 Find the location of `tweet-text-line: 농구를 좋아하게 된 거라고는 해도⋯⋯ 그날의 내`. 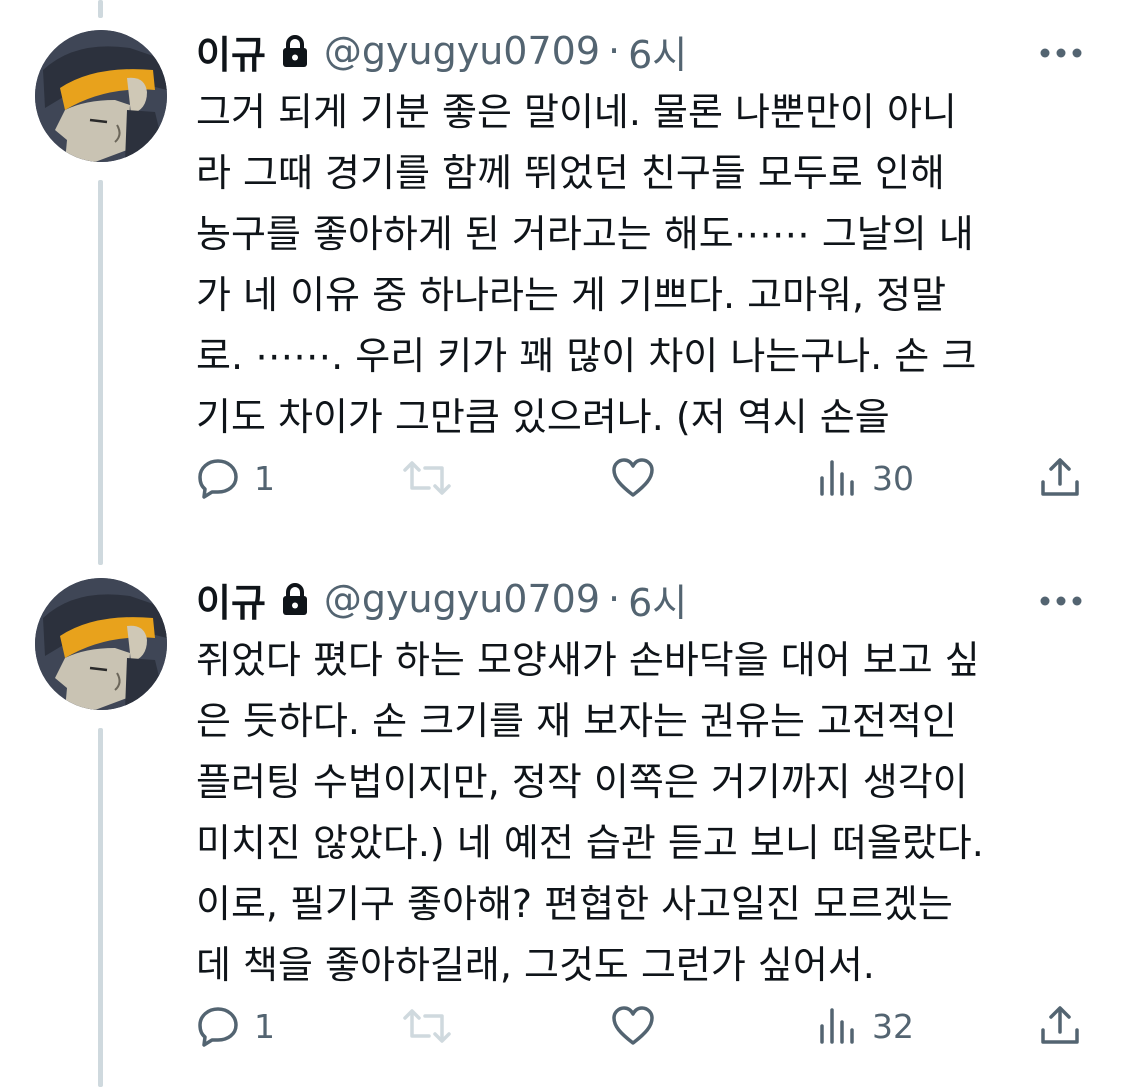

tweet-text-line: 농구를 좋아하게 된 거라고는 해도⋯⋯ 그날의 내 is located at coordinates (585, 234).